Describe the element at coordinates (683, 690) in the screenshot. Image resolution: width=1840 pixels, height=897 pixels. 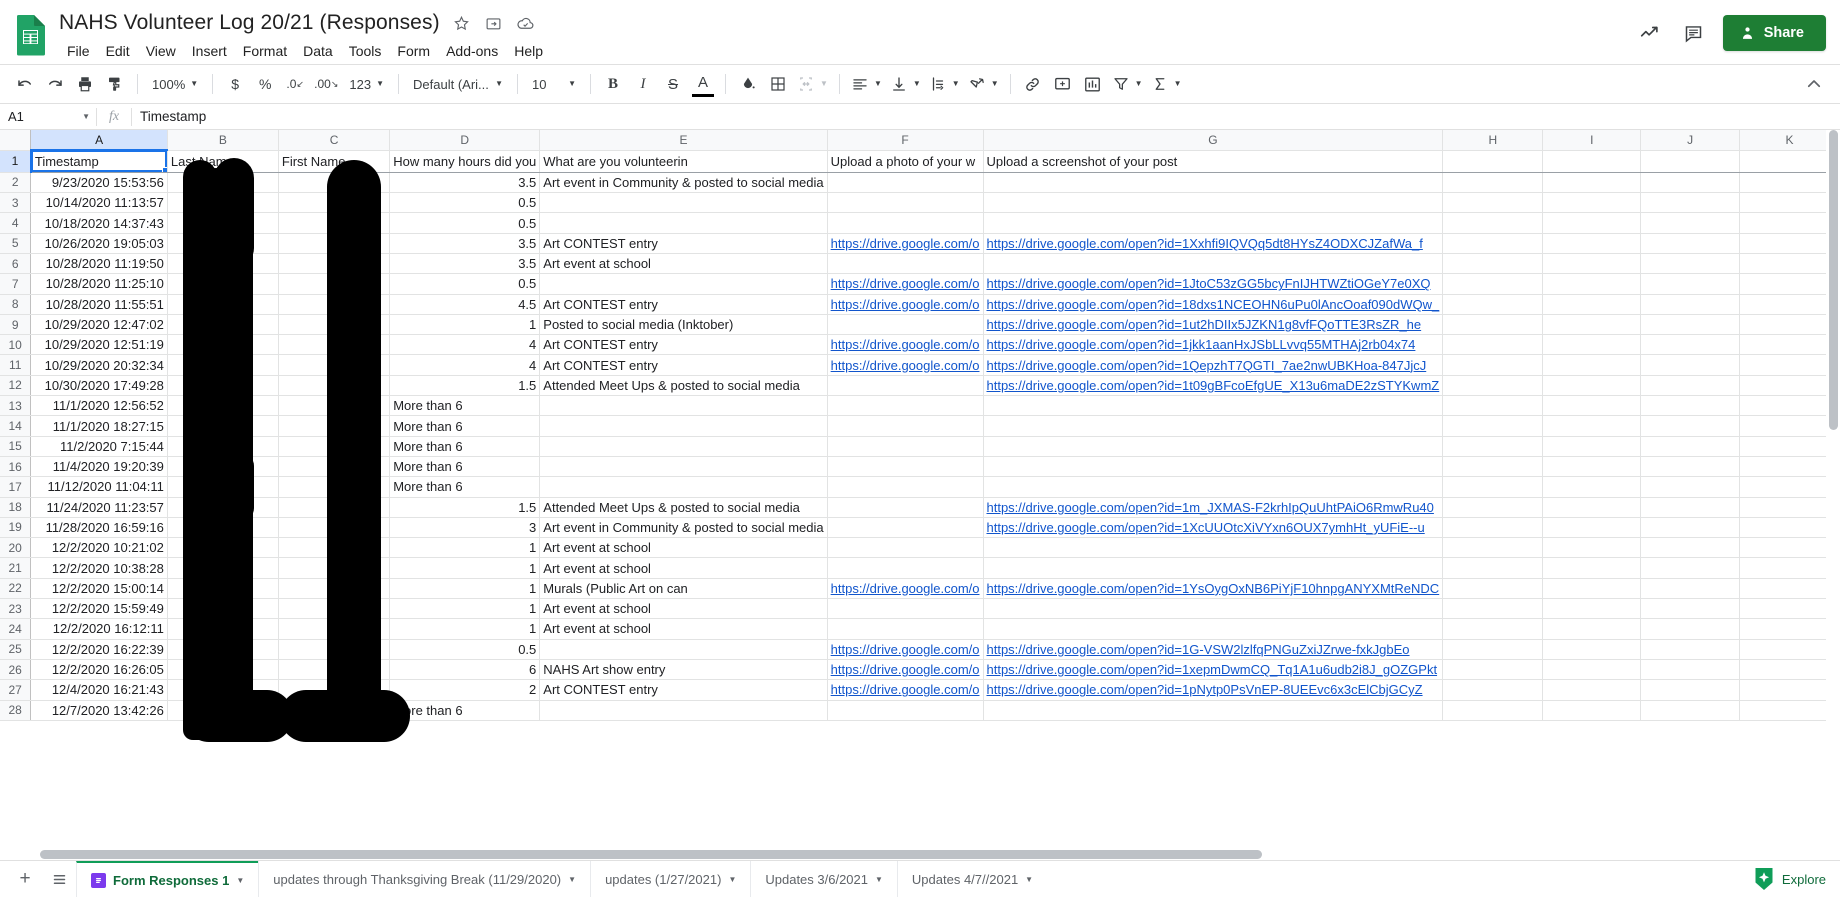
I see `cell-e27: Art CONTEST entry` at that location.